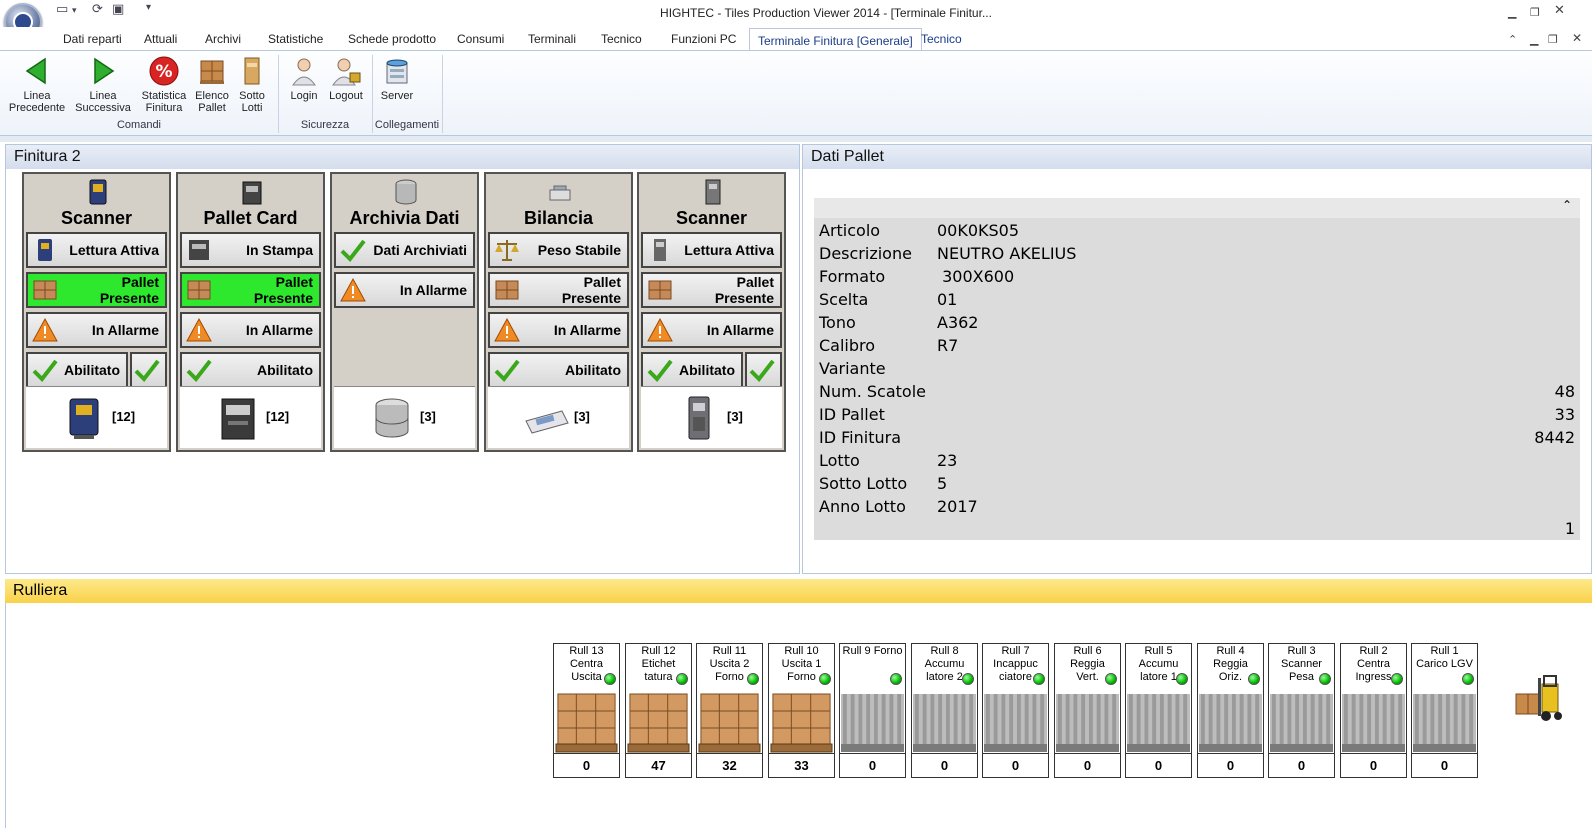  Describe the element at coordinates (944, 710) in the screenshot. I see `rullo-8: Rull 8 Accumu latore 20` at that location.